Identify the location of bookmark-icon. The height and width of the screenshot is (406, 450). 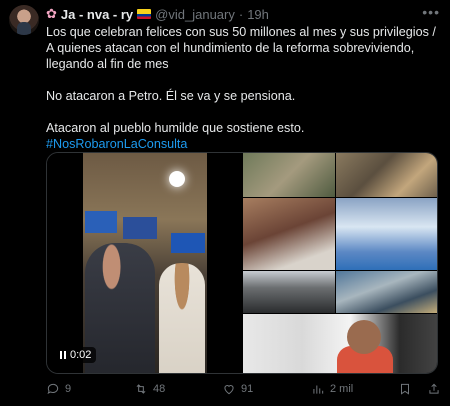
(405, 389).